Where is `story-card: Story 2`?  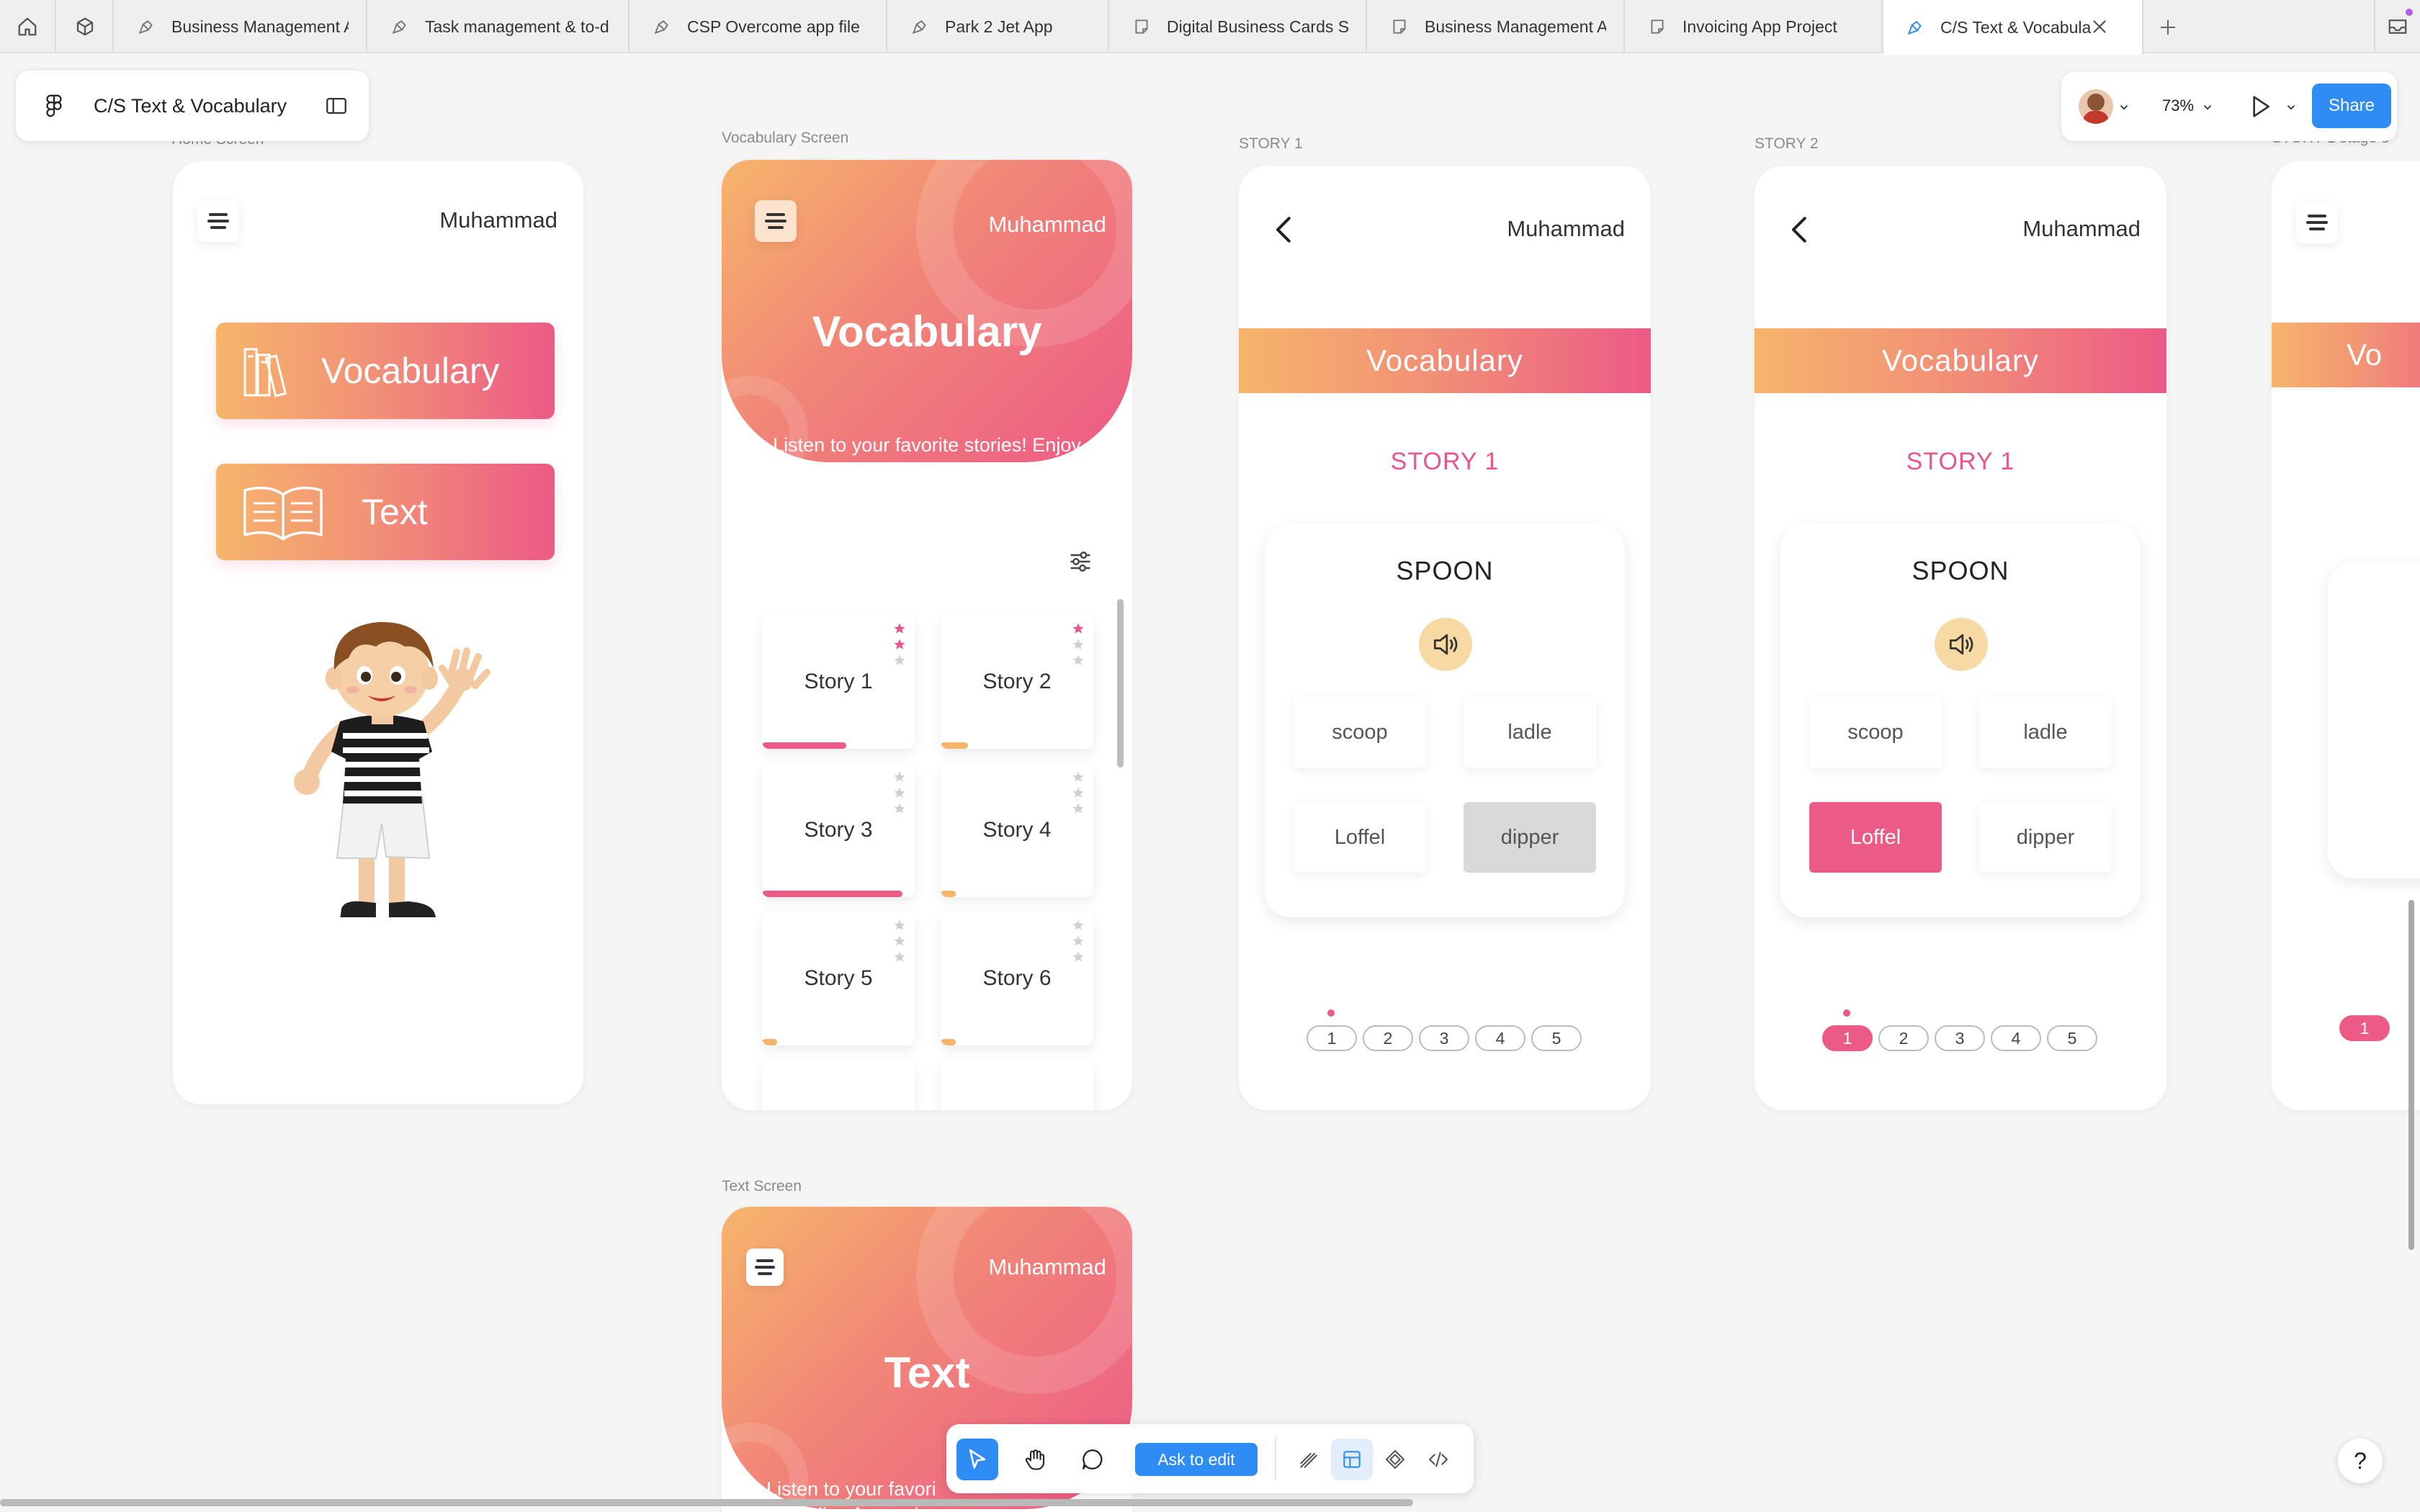
story-card: Story 2 is located at coordinates (1017, 682).